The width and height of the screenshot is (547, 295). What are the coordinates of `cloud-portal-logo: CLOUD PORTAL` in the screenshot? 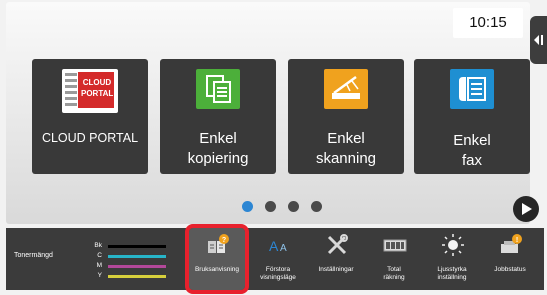 It's located at (90, 91).